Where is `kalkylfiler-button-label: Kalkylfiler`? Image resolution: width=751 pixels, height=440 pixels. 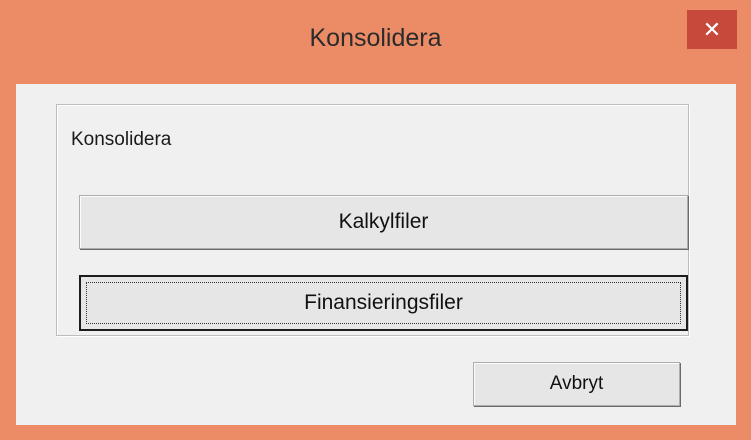
kalkylfiler-button-label: Kalkylfiler is located at coordinates (383, 221).